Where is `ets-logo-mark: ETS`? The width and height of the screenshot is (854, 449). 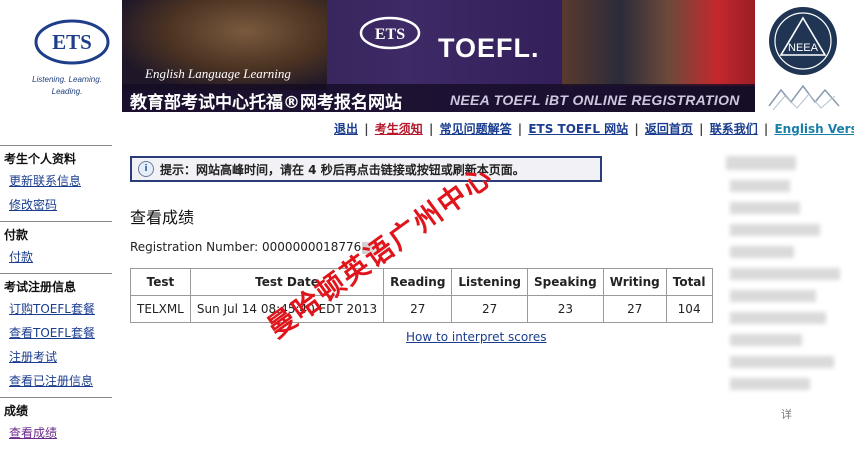 ets-logo-mark: ETS is located at coordinates (72, 42).